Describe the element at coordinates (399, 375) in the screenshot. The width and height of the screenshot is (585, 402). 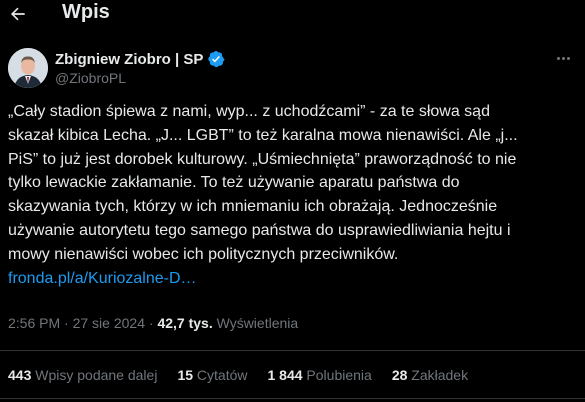
I see `bookmarks-count: 28` at that location.